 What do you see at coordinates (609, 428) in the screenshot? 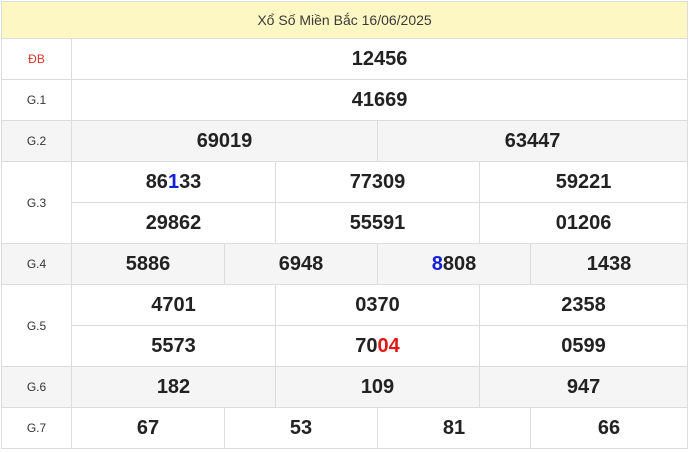
I see `number-g7-3: 66` at bounding box center [609, 428].